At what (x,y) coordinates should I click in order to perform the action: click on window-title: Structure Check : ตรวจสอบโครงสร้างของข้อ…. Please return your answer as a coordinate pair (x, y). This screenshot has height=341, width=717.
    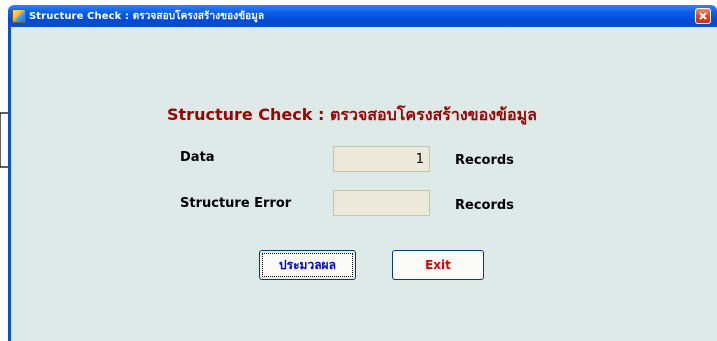
    Looking at the image, I should click on (147, 16).